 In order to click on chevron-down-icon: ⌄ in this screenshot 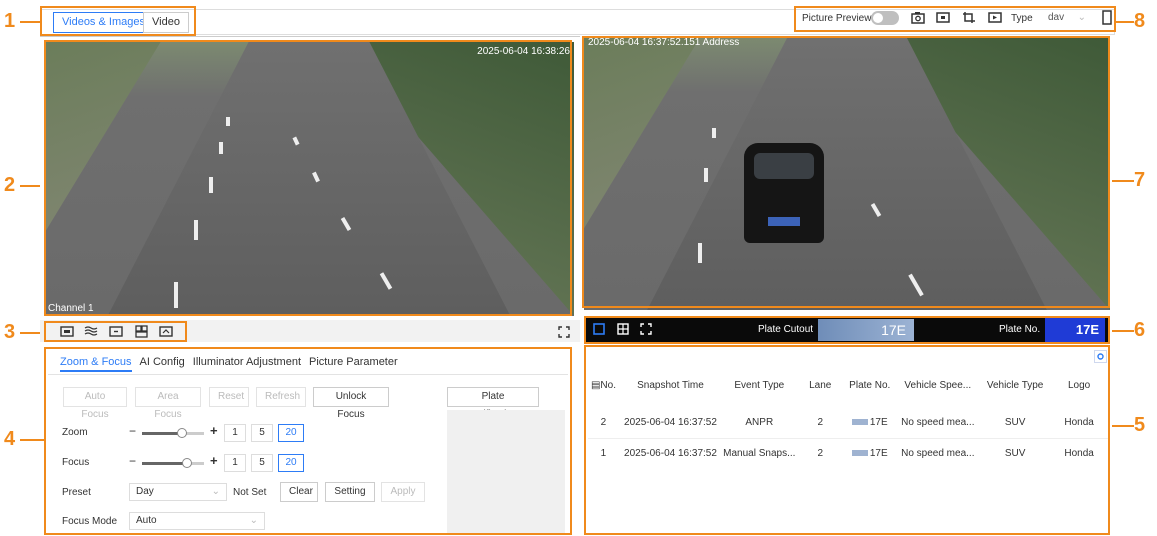, I will do `click(1081, 17)`.